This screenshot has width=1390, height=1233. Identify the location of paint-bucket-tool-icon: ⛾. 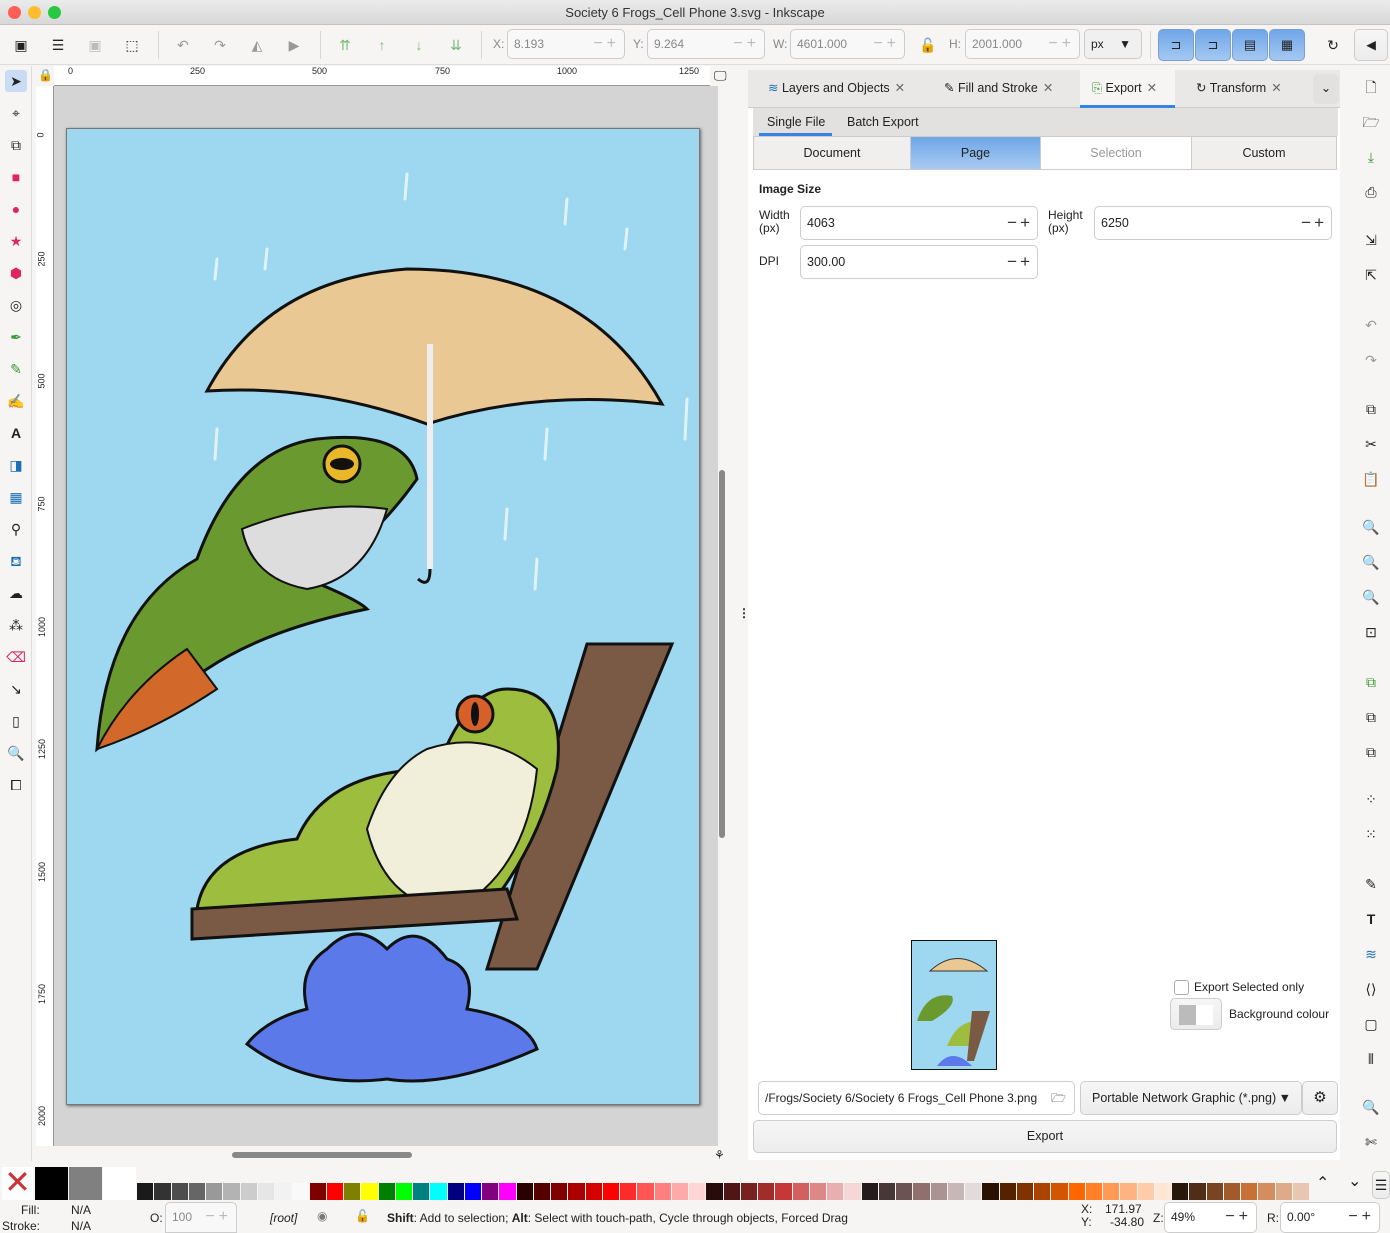
(16, 561).